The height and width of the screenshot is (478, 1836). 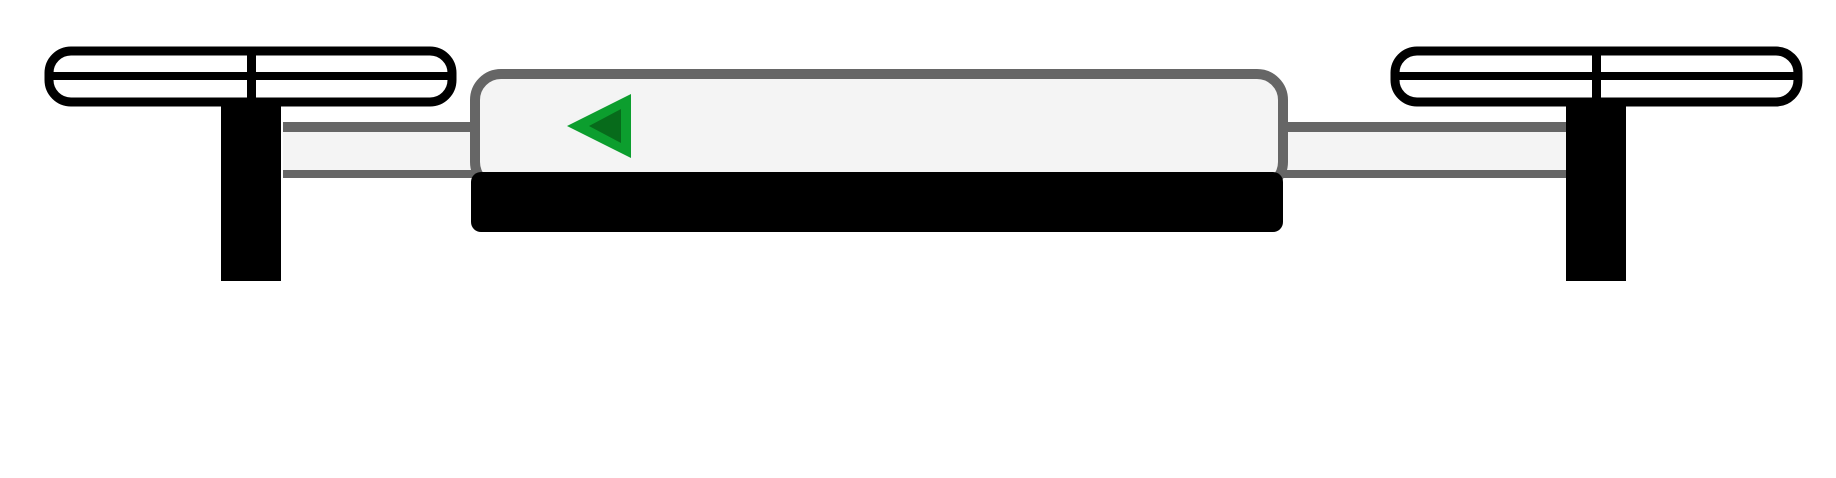 What do you see at coordinates (1596, 188) in the screenshot?
I see `right-rotor-mast` at bounding box center [1596, 188].